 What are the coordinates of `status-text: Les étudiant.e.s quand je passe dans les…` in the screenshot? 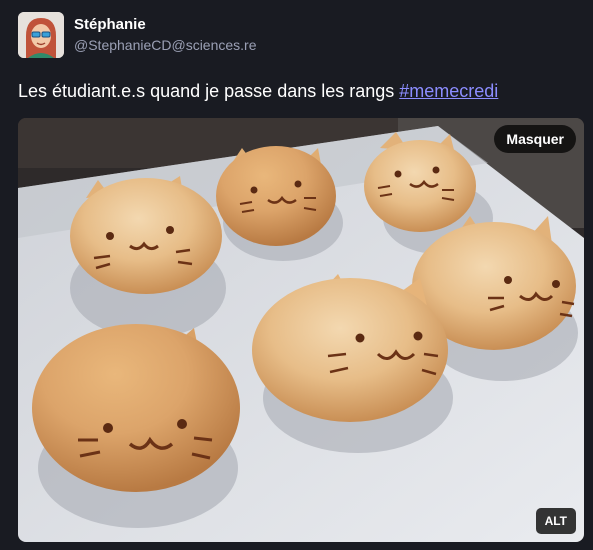 It's located at (209, 91).